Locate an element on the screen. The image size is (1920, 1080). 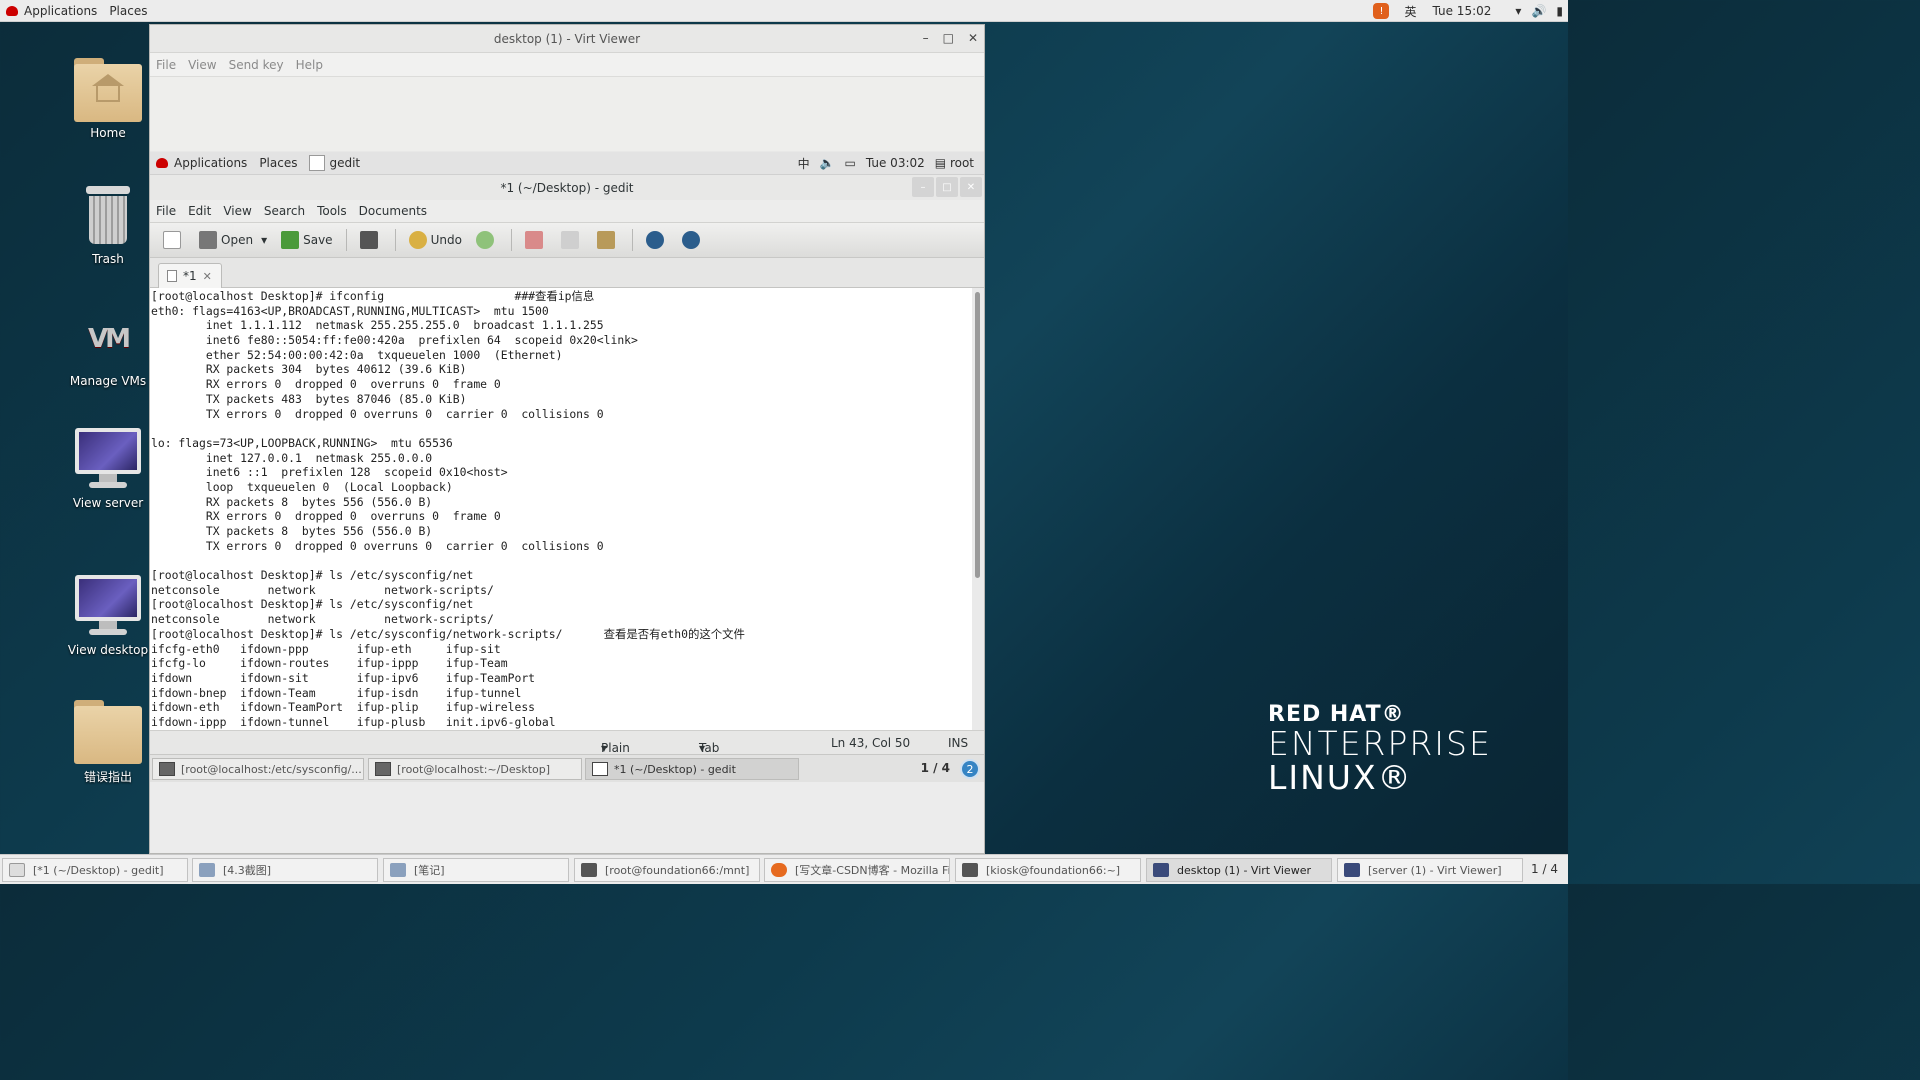
guest-workspace-pager: 1 / 4 is located at coordinates (935, 768).